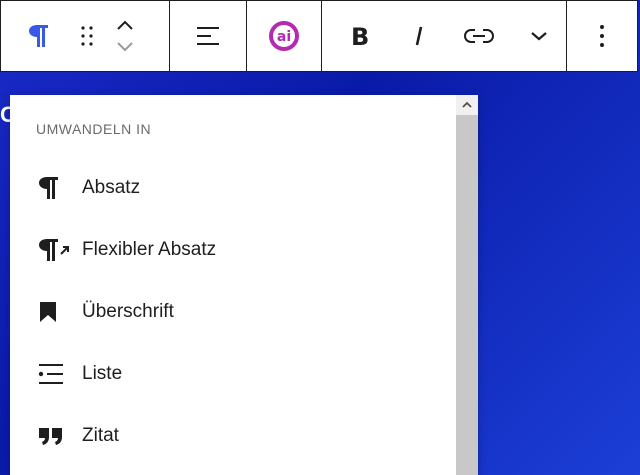 This screenshot has width=640, height=475. I want to click on align-button, so click(208, 36).